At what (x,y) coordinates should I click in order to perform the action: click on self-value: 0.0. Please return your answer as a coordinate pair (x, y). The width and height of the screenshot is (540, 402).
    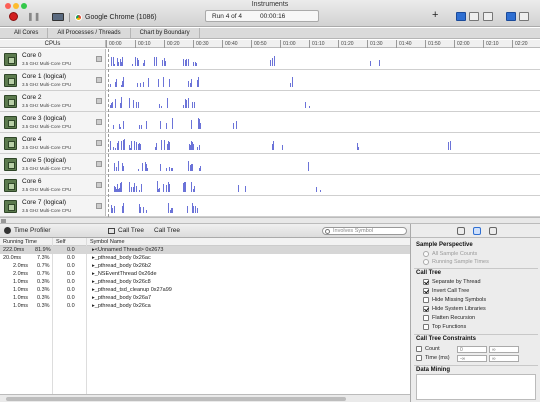
    Looking at the image, I should click on (71, 250).